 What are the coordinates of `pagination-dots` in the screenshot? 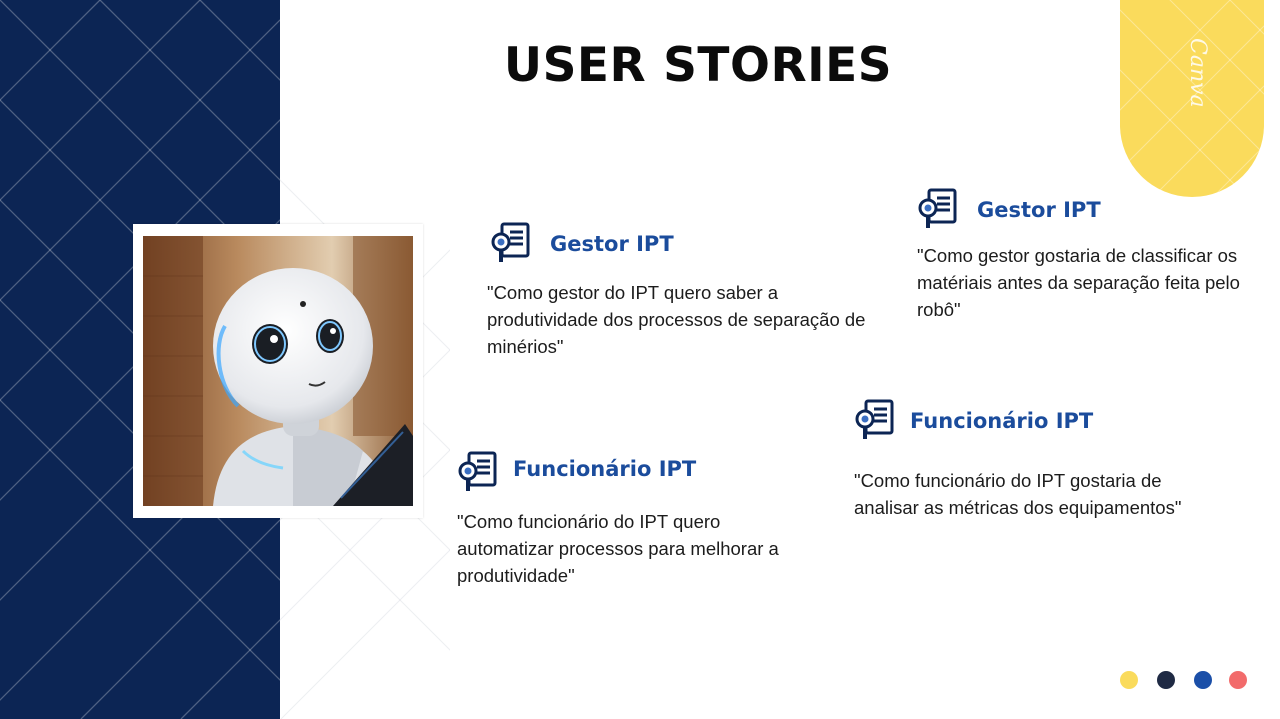 It's located at (1185, 681).